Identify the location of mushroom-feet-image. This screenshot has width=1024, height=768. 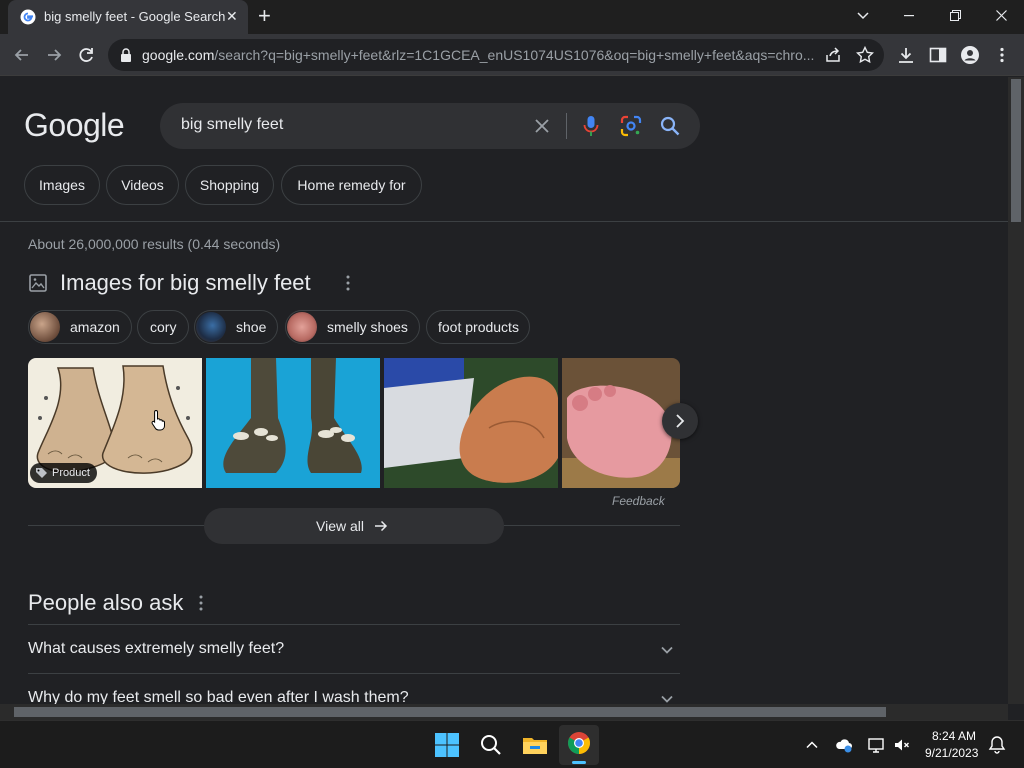
(293, 423).